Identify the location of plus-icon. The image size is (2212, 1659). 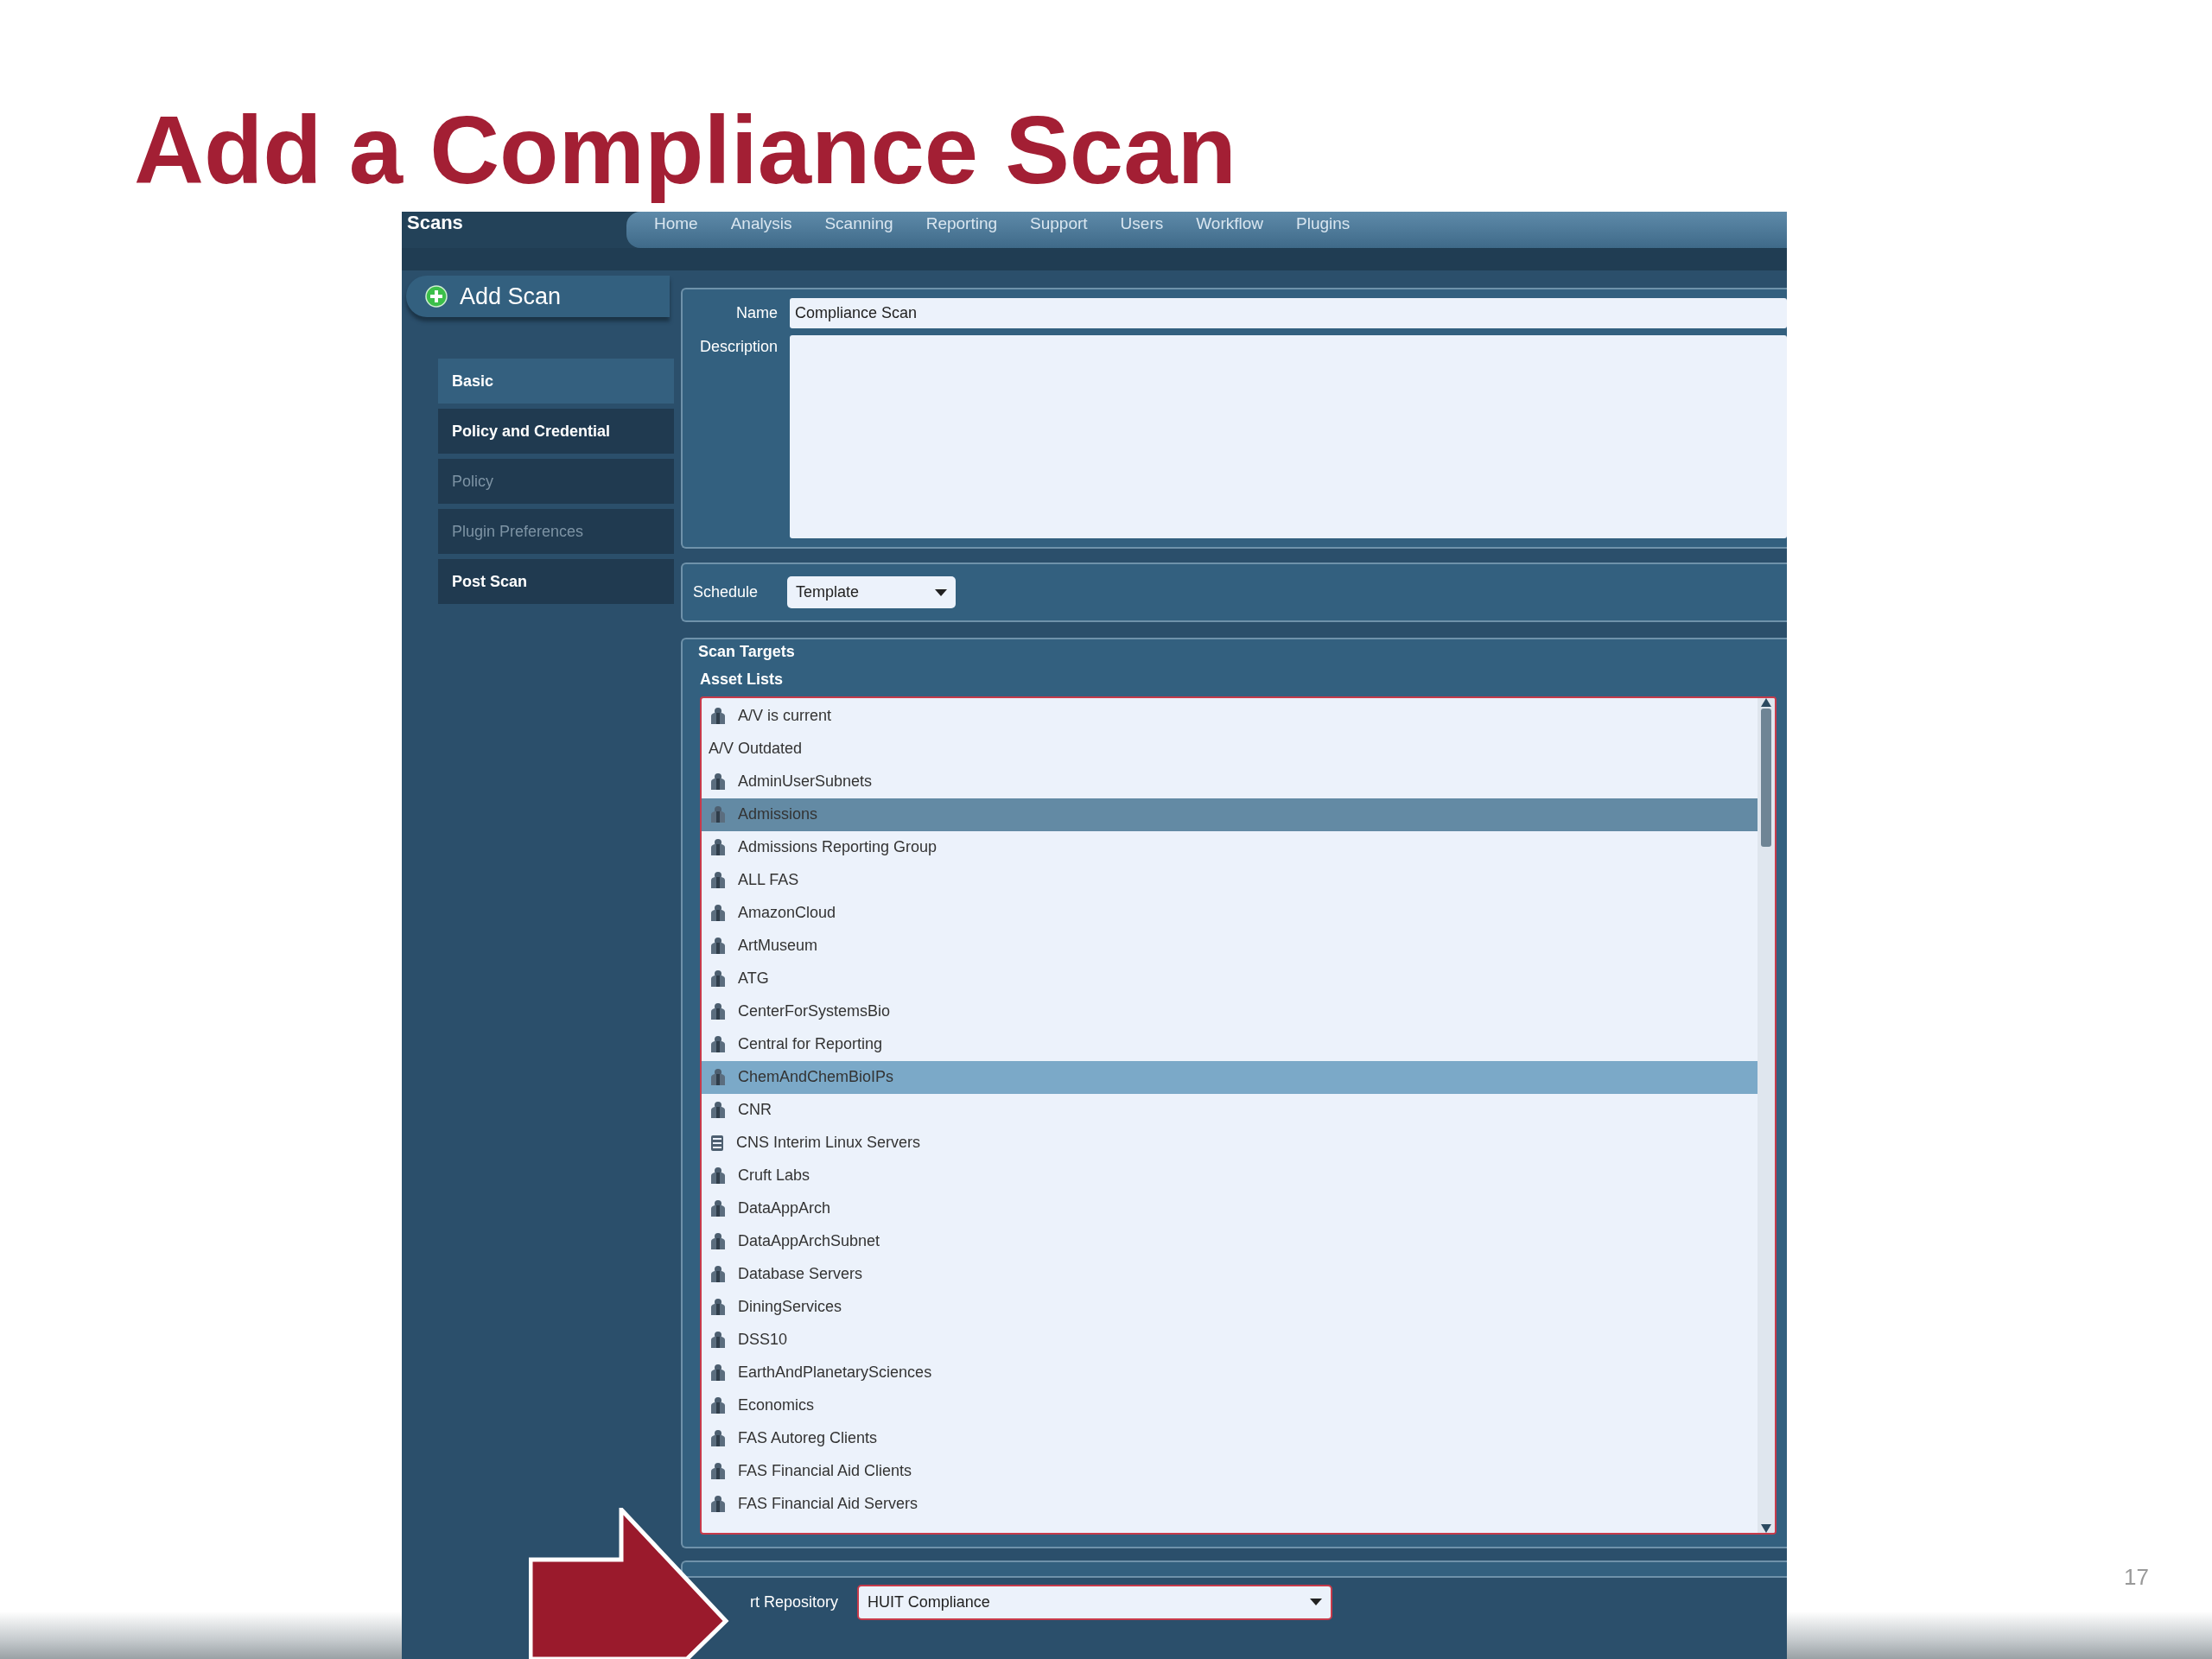
(436, 296).